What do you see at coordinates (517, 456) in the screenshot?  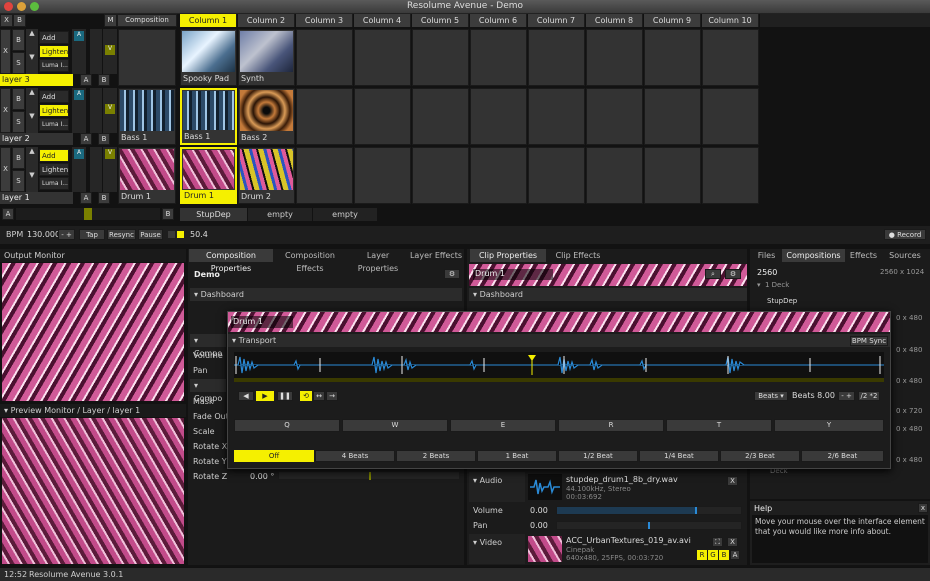 I see `beat-option-1-beat: 1 Beat` at bounding box center [517, 456].